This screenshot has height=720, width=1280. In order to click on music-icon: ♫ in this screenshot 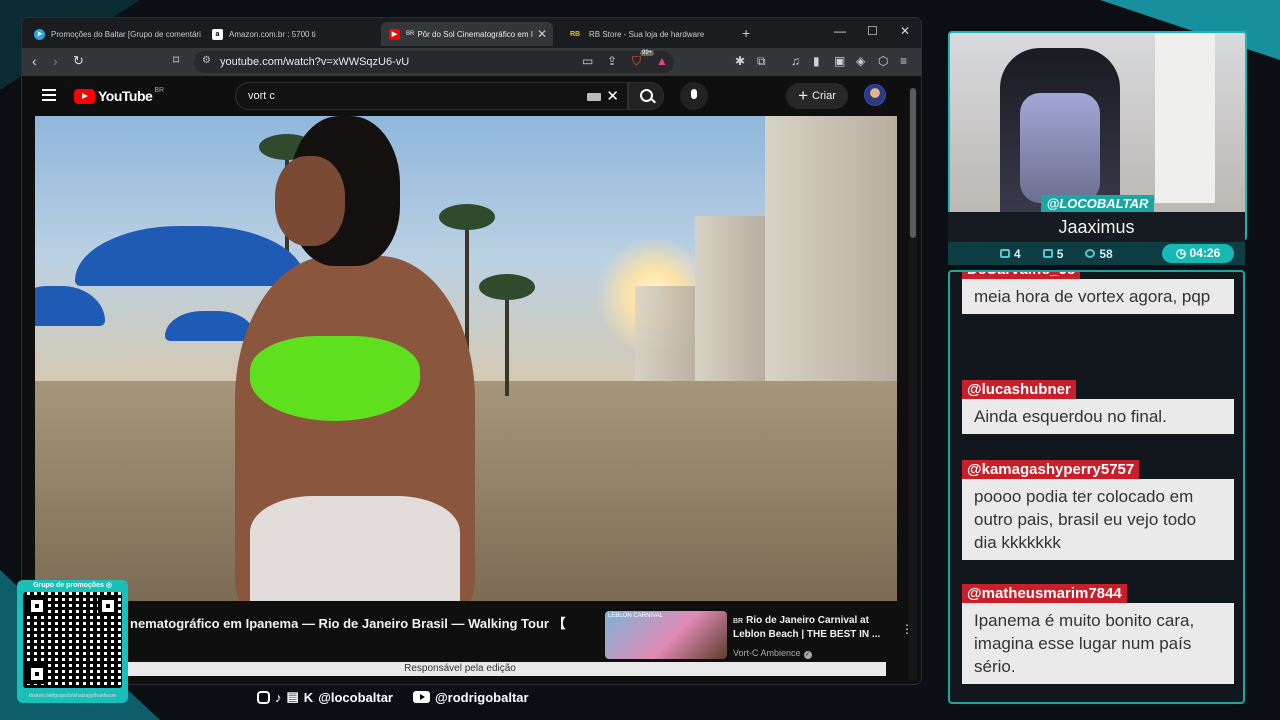, I will do `click(795, 61)`.